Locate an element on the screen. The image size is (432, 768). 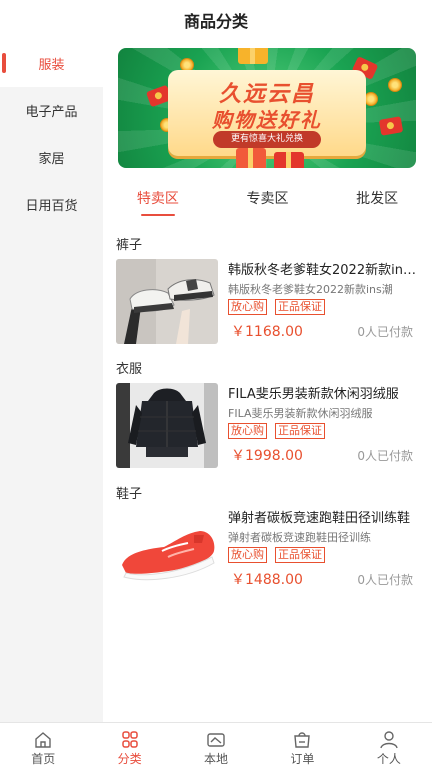
nav-profile: 个人 is located at coordinates (389, 745).